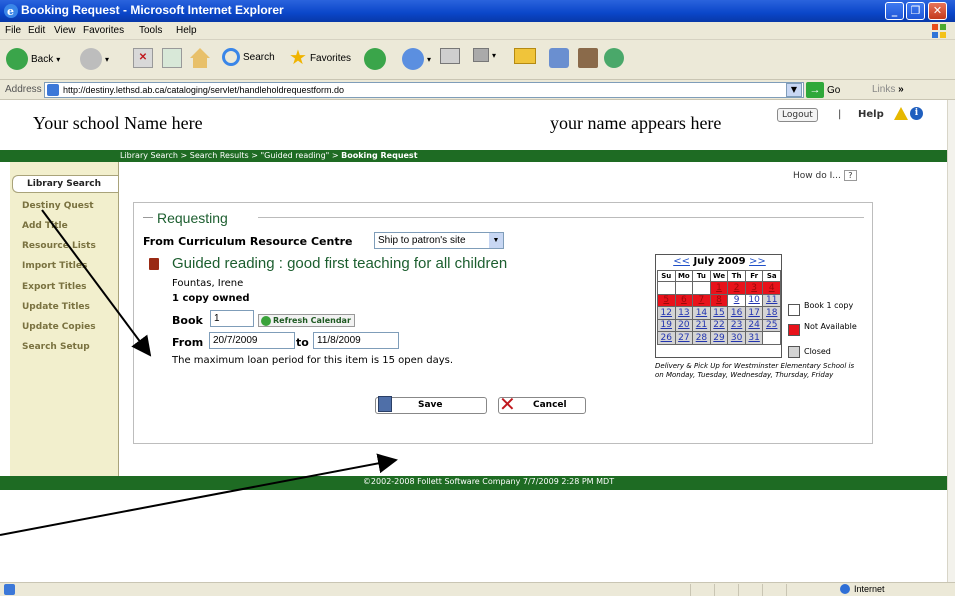 This screenshot has width=955, height=596. What do you see at coordinates (754, 325) in the screenshot?
I see `calendar-day: 24` at bounding box center [754, 325].